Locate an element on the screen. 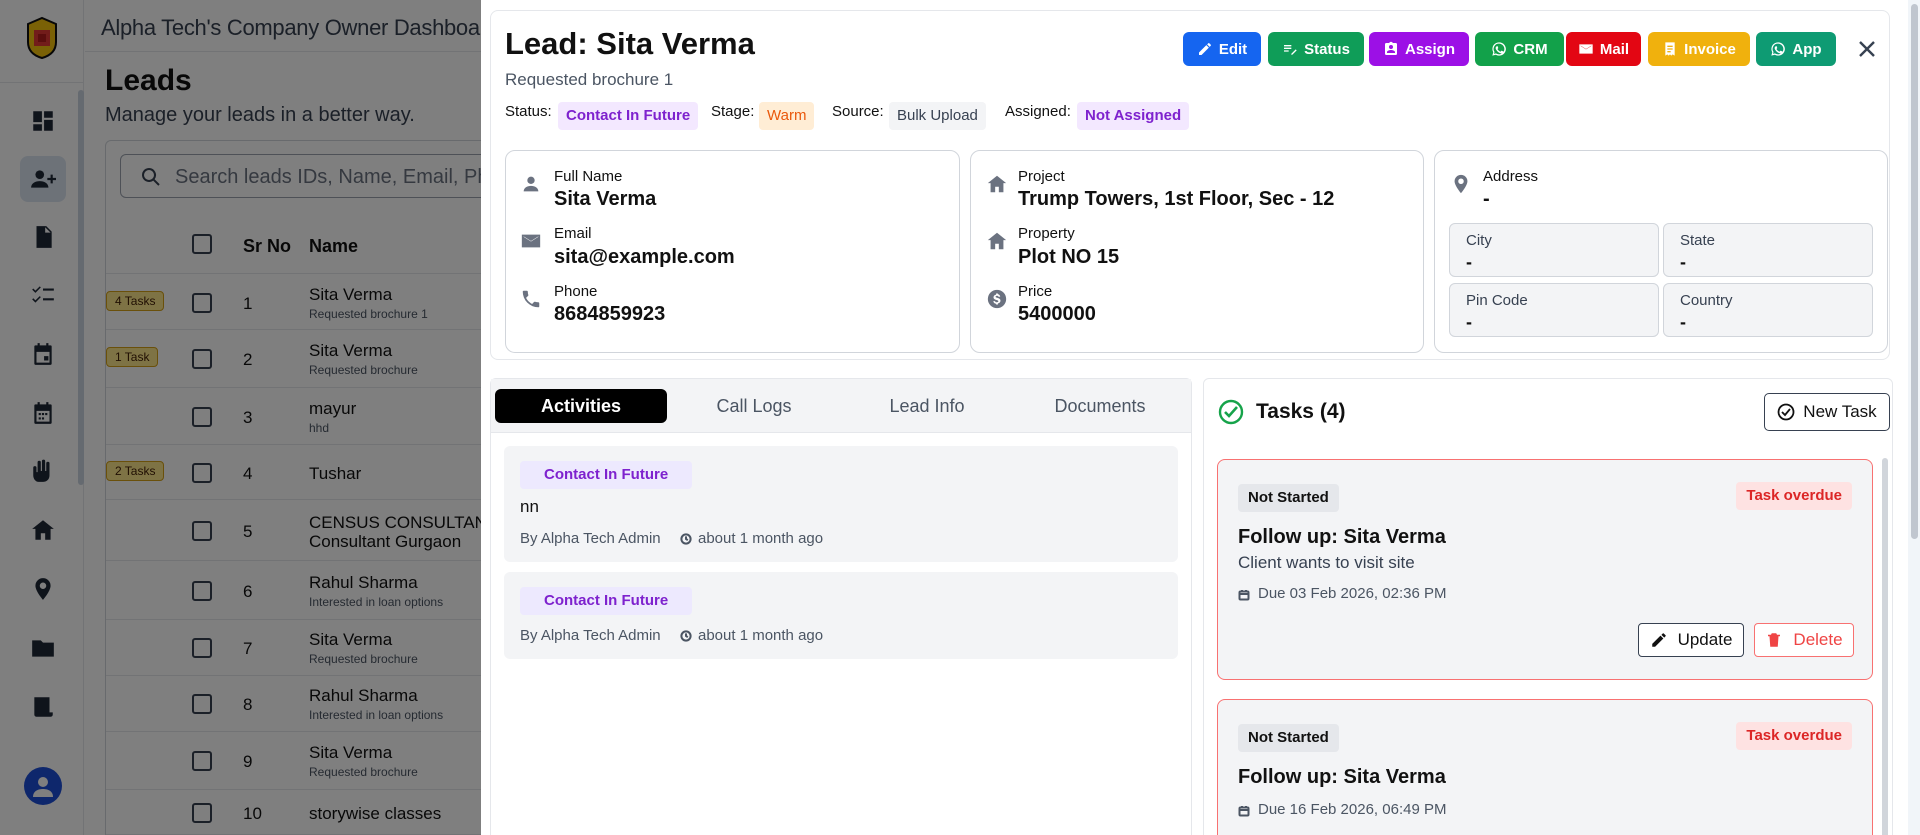  source-meta-label: Source: is located at coordinates (858, 111).